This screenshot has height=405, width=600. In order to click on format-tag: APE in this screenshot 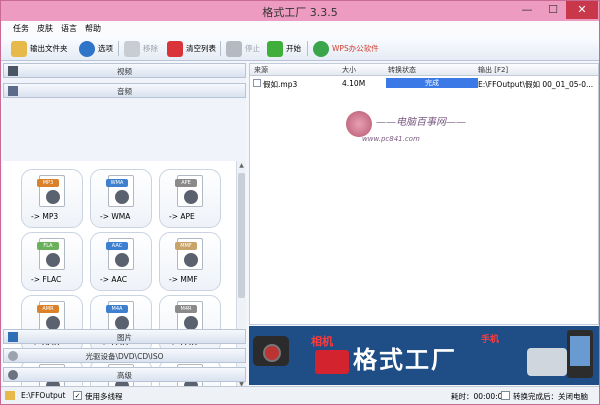, I will do `click(186, 183)`.